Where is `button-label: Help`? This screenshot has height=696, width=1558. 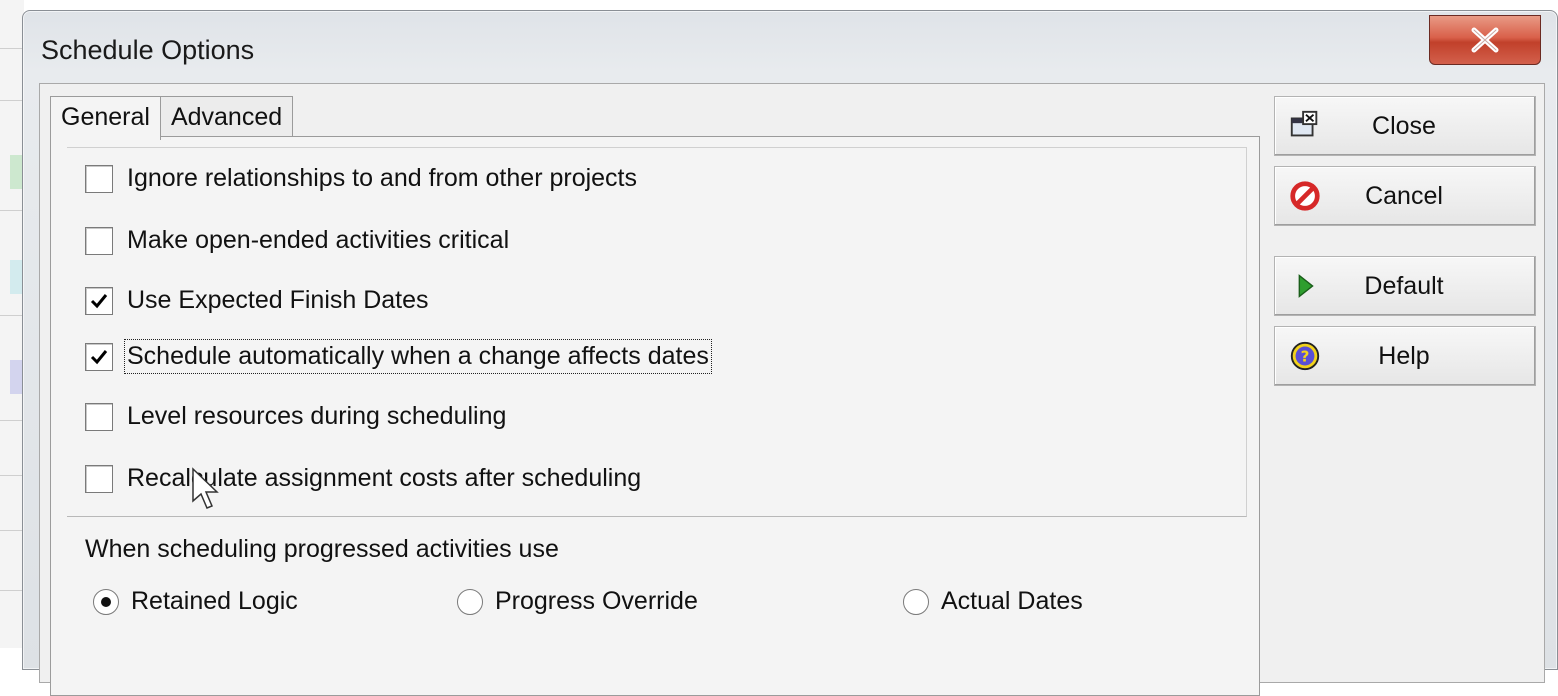 button-label: Help is located at coordinates (1404, 355).